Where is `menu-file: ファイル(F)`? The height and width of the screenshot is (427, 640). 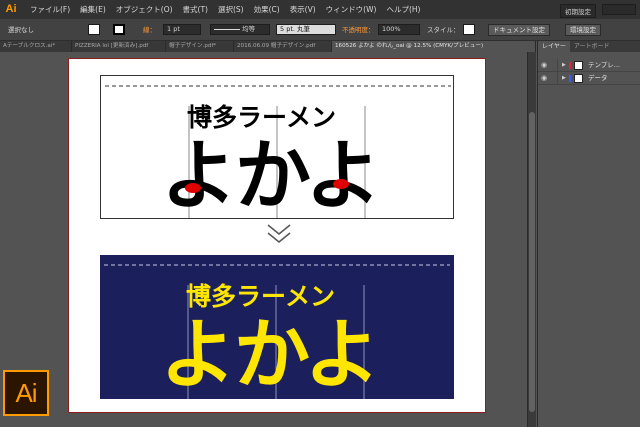
menu-file: ファイル(F) is located at coordinates (50, 9).